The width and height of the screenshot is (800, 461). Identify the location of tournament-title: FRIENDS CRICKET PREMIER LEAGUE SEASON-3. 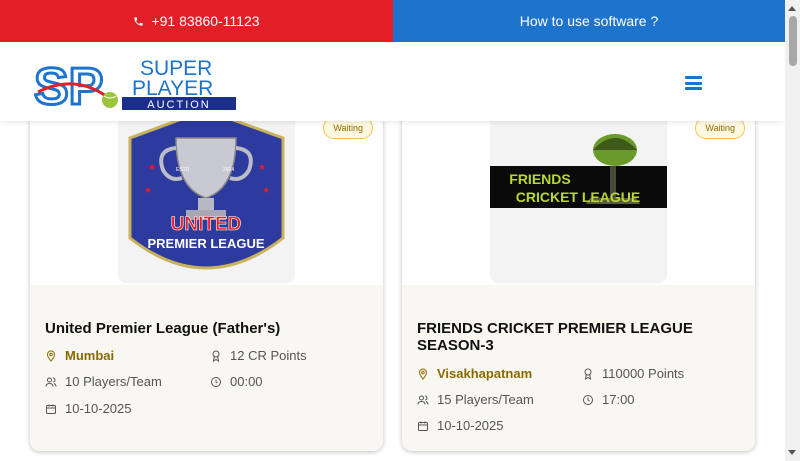
(579, 337).